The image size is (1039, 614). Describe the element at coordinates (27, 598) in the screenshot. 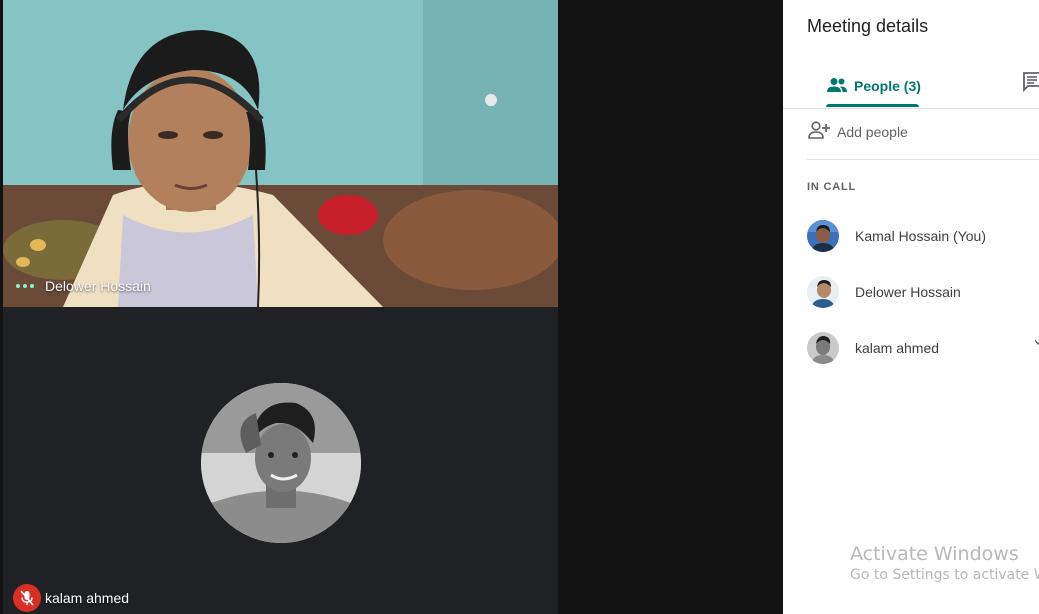

I see `mic-muted-icon` at that location.